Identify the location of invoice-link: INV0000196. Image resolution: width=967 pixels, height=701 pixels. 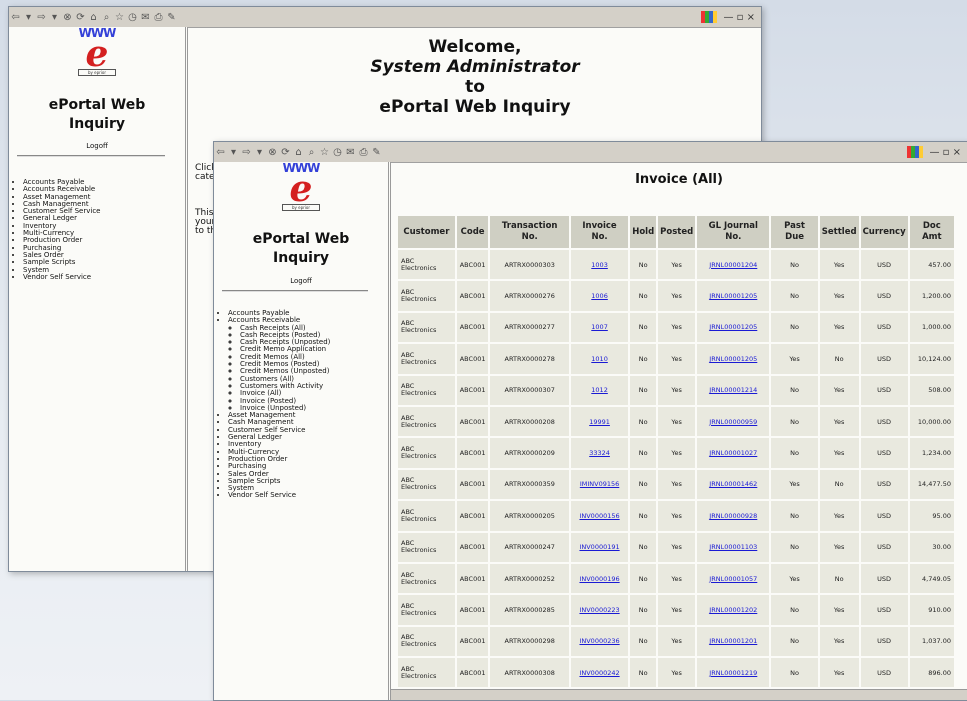
(599, 579).